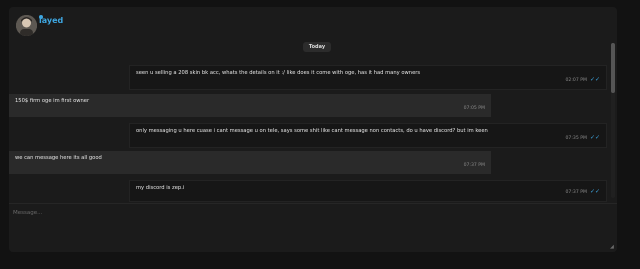 The width and height of the screenshot is (640, 269). Describe the element at coordinates (313, 23) in the screenshot. I see `chat-header: layed` at that location.